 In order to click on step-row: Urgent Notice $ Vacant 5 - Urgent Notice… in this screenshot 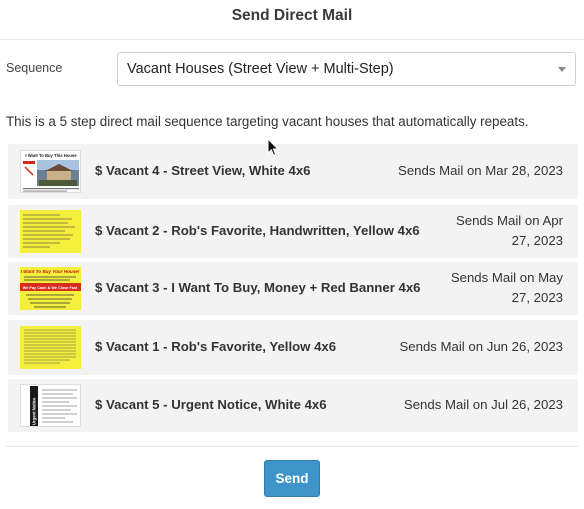, I will do `click(293, 405)`.